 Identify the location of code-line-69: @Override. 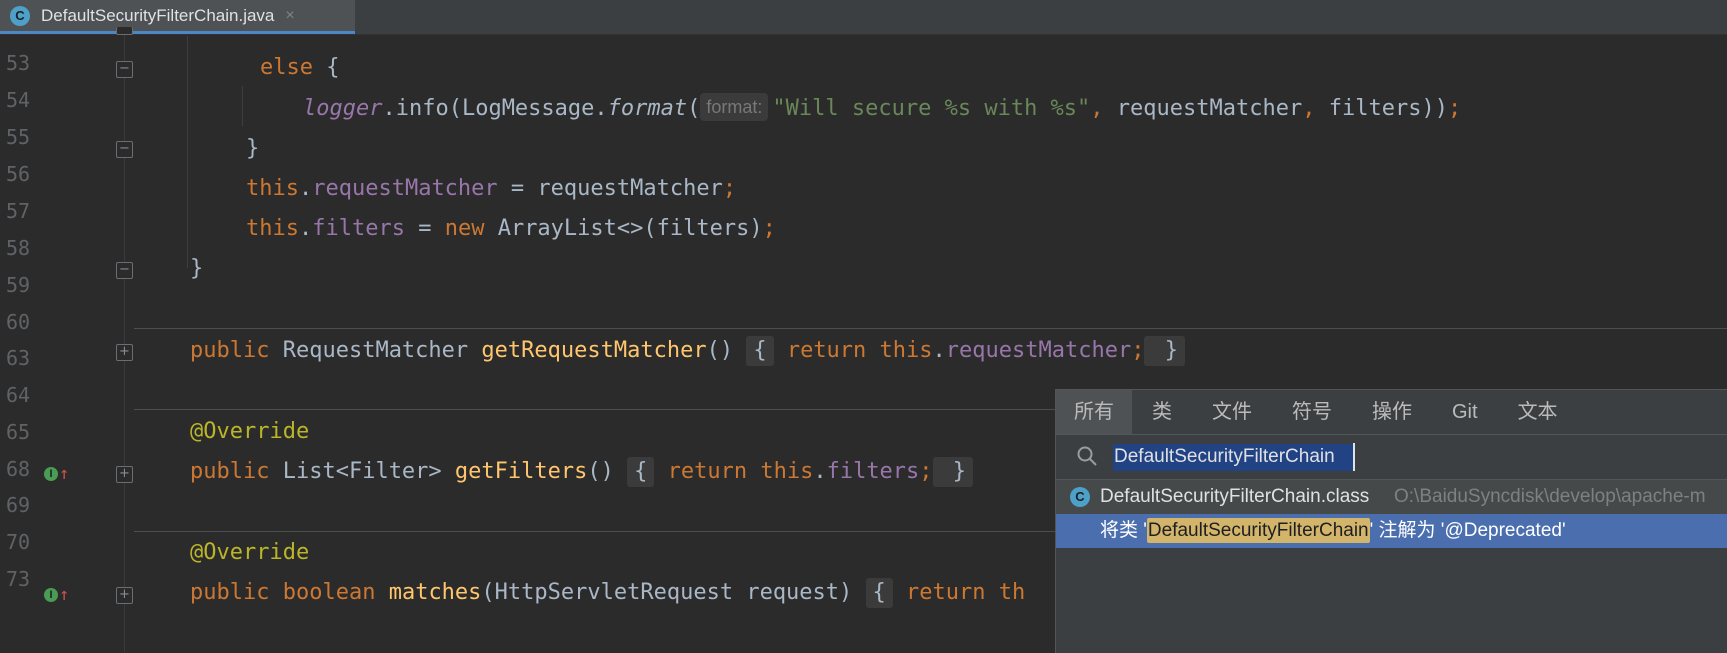
(249, 553).